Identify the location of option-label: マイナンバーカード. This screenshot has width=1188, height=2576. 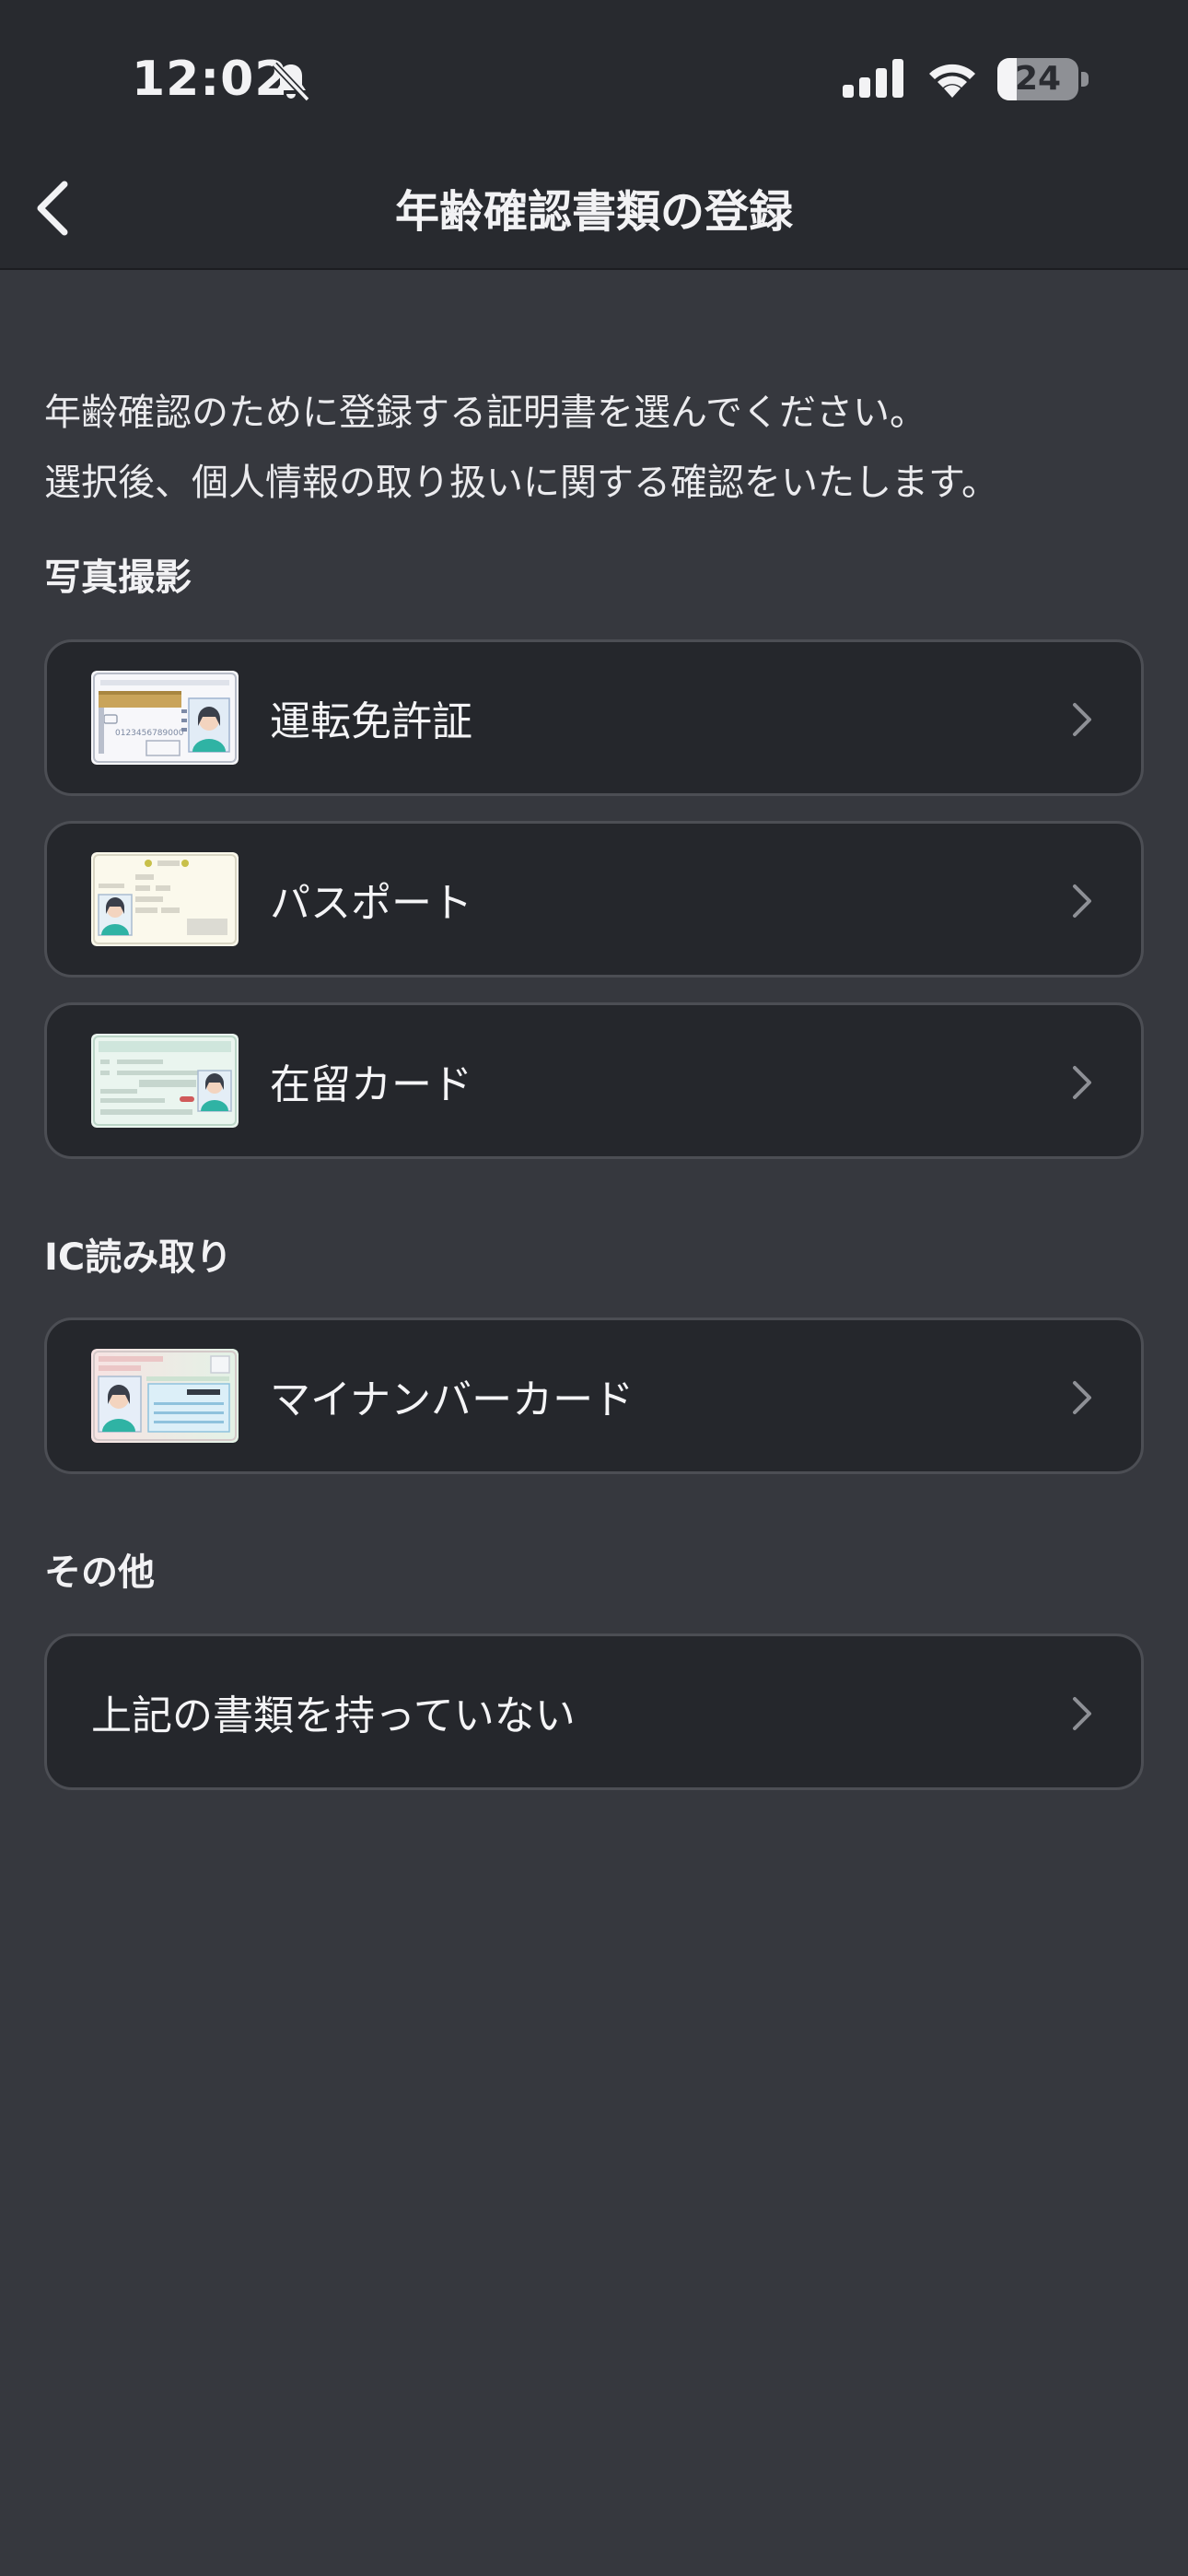
(452, 1399).